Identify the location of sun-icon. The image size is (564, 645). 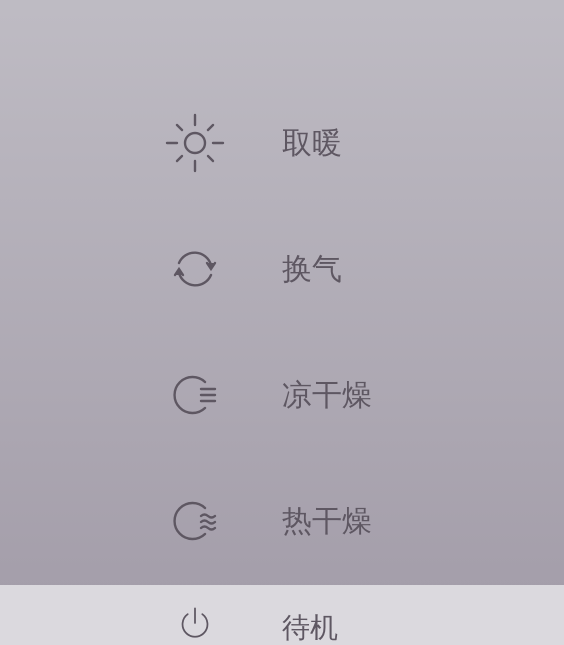
(195, 143).